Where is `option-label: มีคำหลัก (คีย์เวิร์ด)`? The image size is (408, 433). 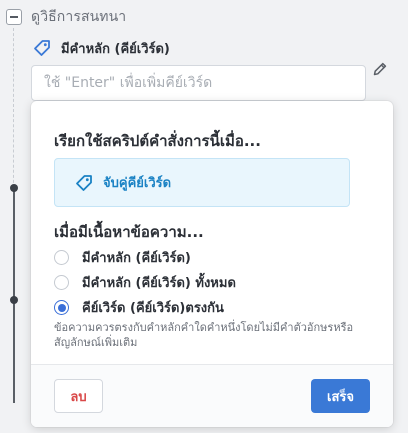 option-label: มีคำหลัก (คีย์เวิร์ด) is located at coordinates (136, 258).